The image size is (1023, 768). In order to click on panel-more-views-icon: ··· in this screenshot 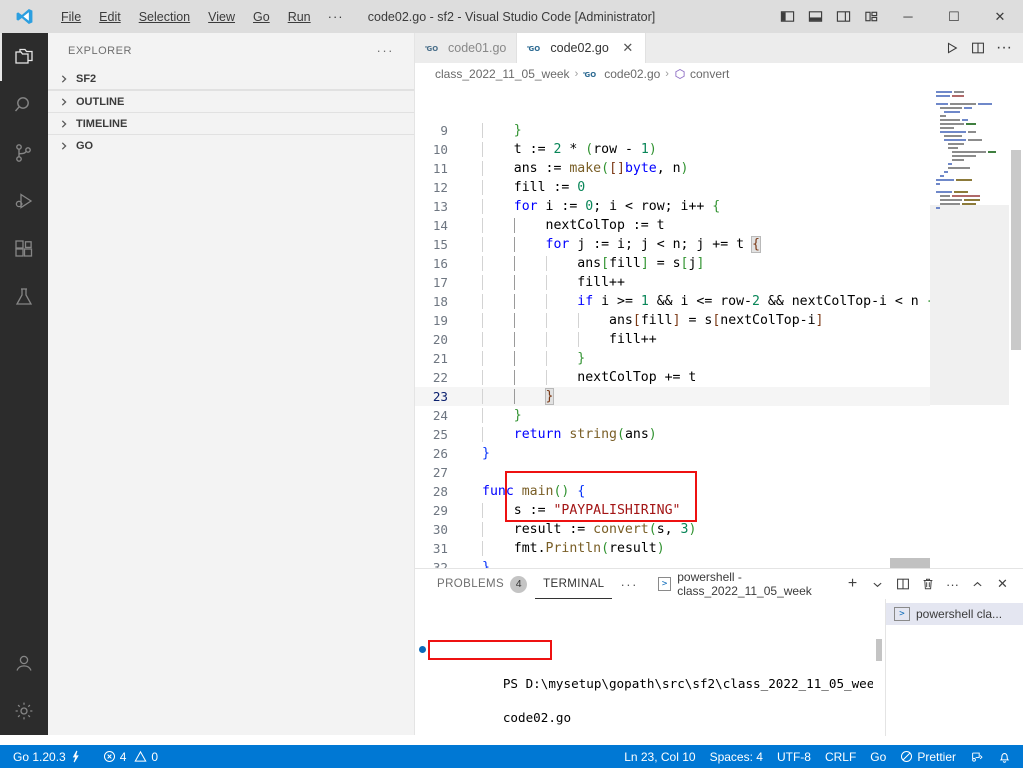, I will do `click(629, 584)`.